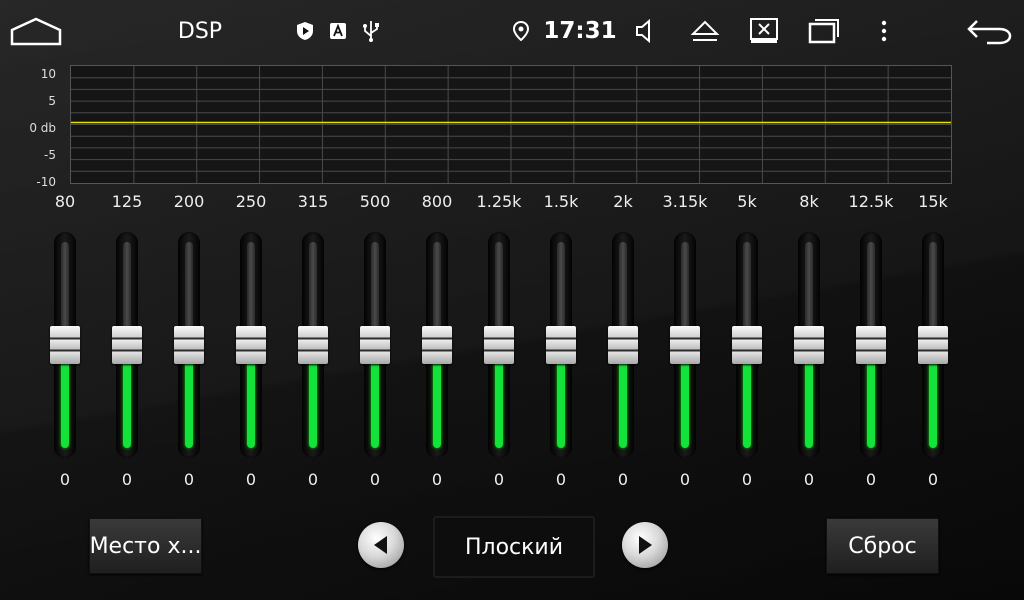  I want to click on prev-preset-button, so click(381, 545).